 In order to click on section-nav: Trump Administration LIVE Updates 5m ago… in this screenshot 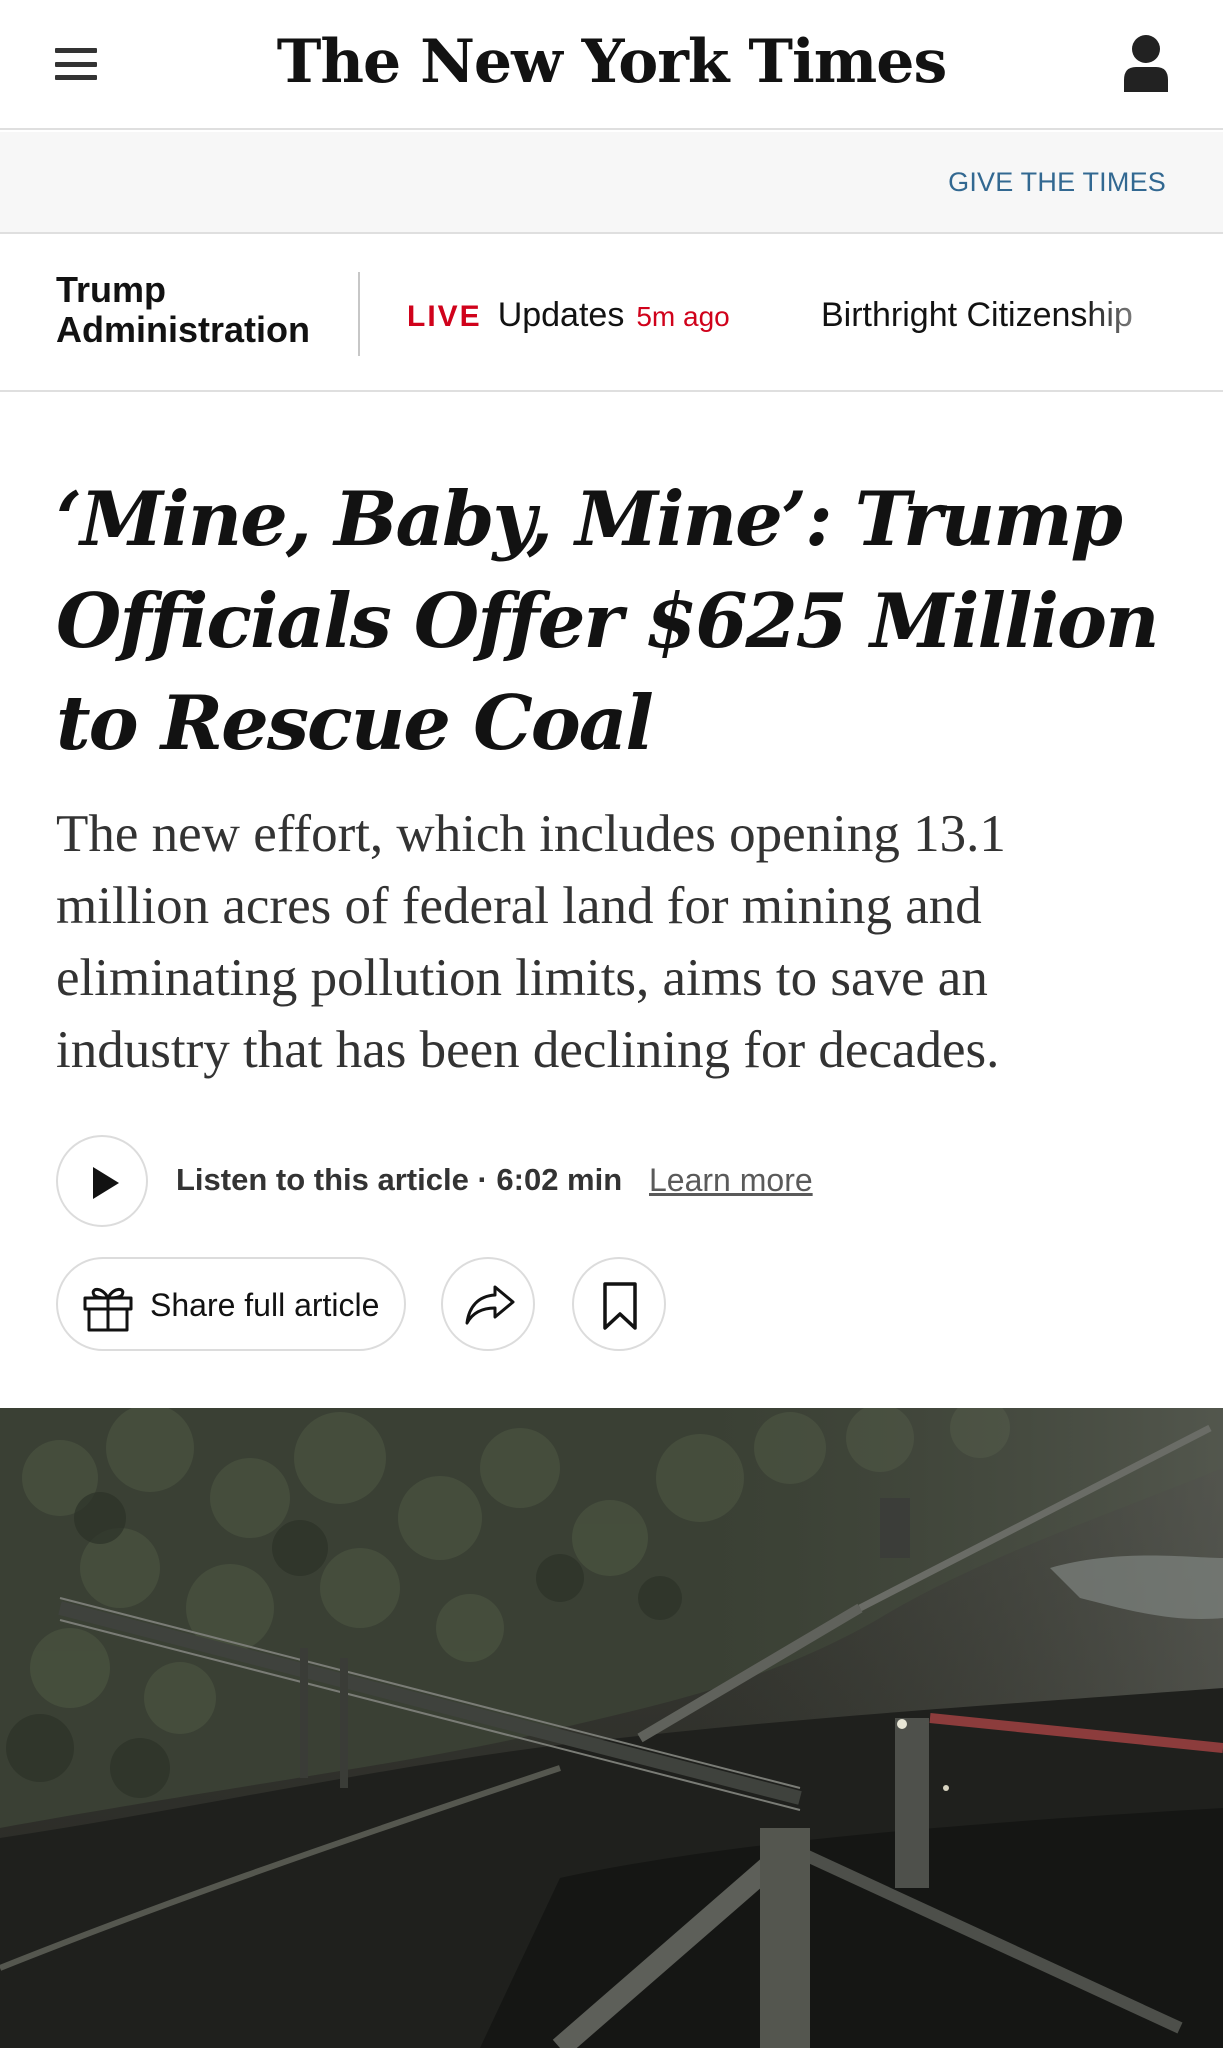, I will do `click(611, 314)`.